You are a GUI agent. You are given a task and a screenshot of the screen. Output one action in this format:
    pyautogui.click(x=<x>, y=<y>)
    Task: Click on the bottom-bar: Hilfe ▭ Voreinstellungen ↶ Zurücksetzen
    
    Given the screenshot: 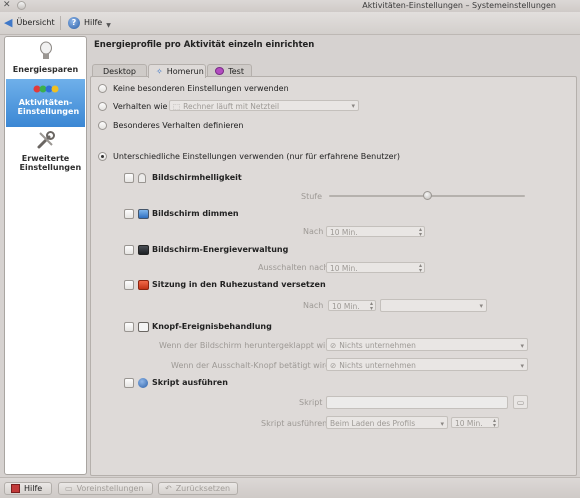 What is the action you would take?
    pyautogui.click(x=290, y=487)
    